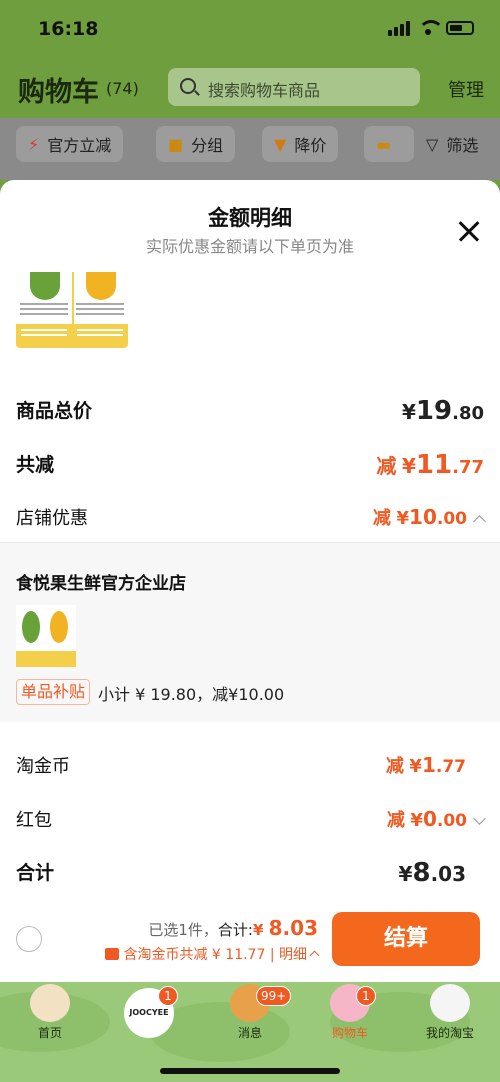 The width and height of the screenshot is (500, 1082). Describe the element at coordinates (176, 144) in the screenshot. I see `folder-icon: ■` at that location.